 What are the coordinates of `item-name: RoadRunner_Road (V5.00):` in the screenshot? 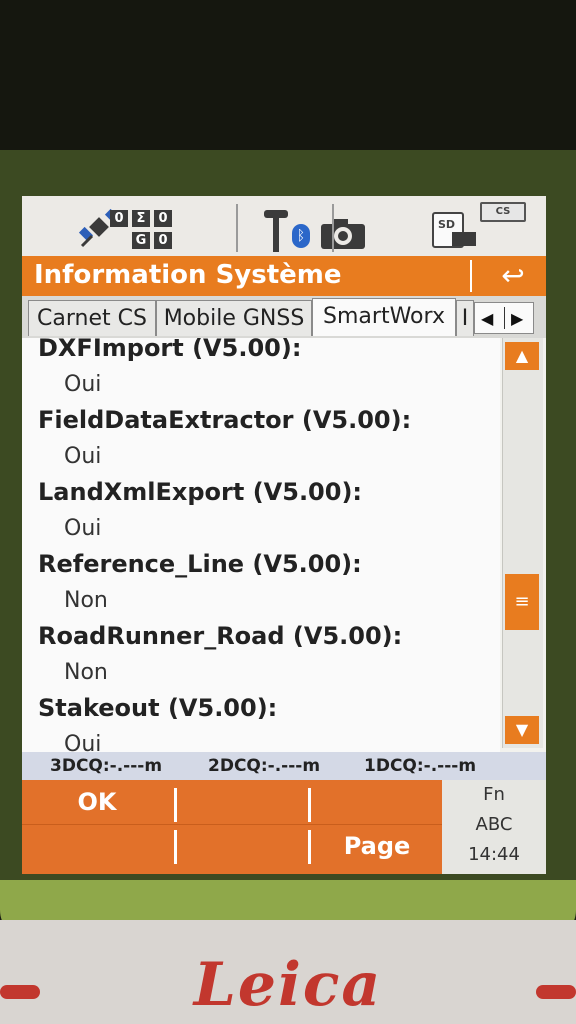 It's located at (220, 636).